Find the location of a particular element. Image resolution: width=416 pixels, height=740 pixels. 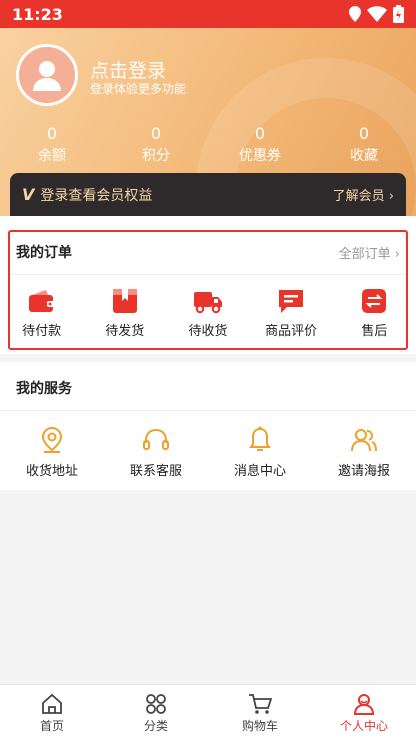

headset-icon is located at coordinates (156, 440).